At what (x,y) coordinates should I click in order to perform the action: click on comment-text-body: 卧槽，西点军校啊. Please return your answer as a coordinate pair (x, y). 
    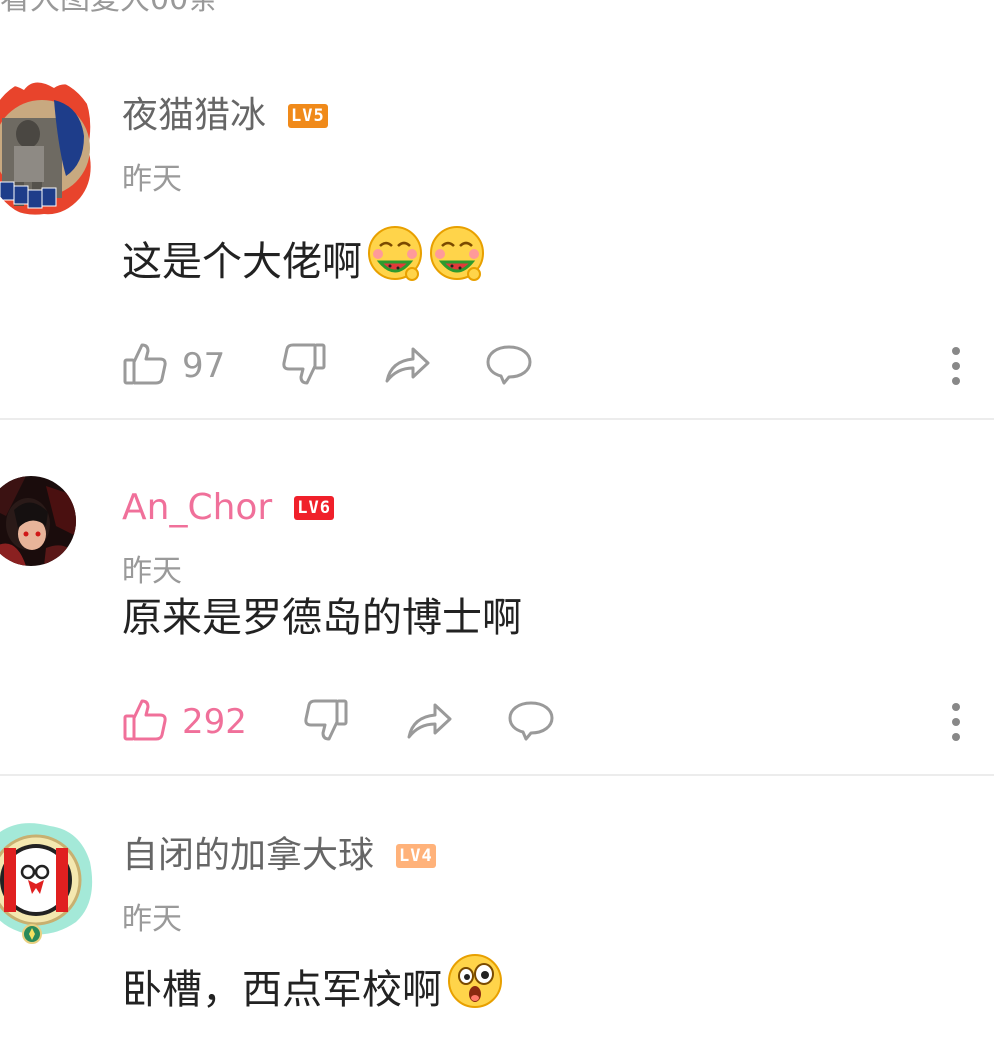
    Looking at the image, I should click on (282, 990).